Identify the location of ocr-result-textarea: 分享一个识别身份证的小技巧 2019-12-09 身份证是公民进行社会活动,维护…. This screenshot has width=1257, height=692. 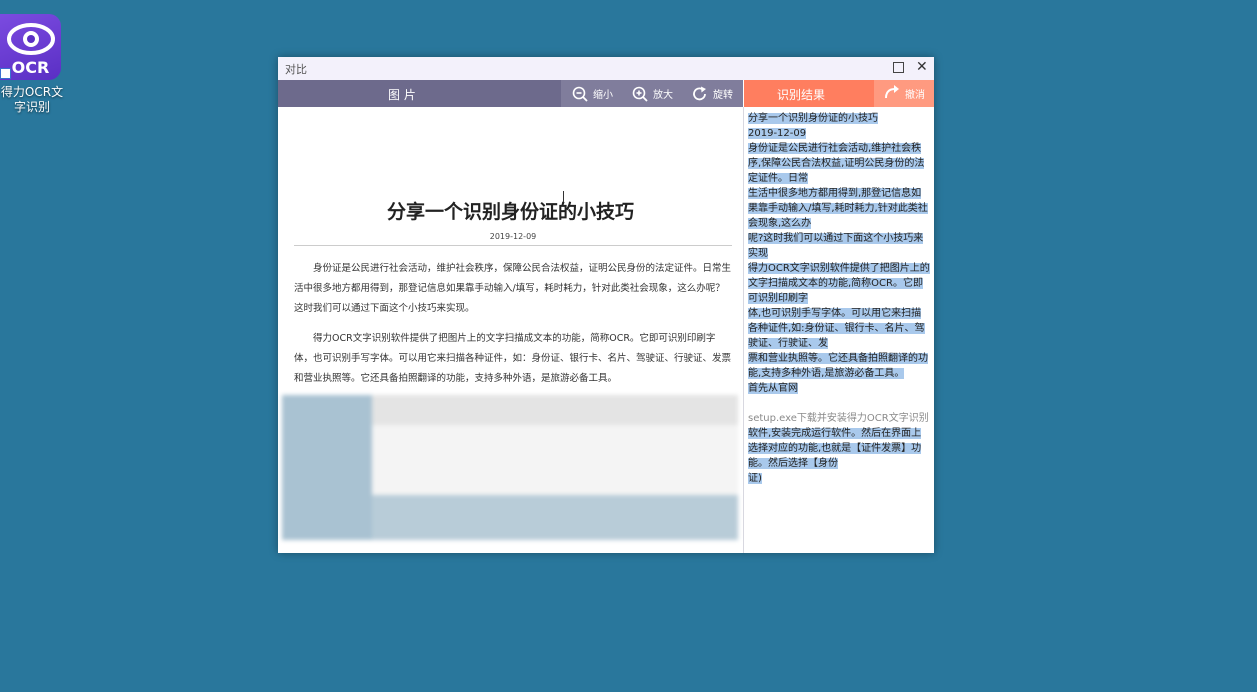
(839, 330).